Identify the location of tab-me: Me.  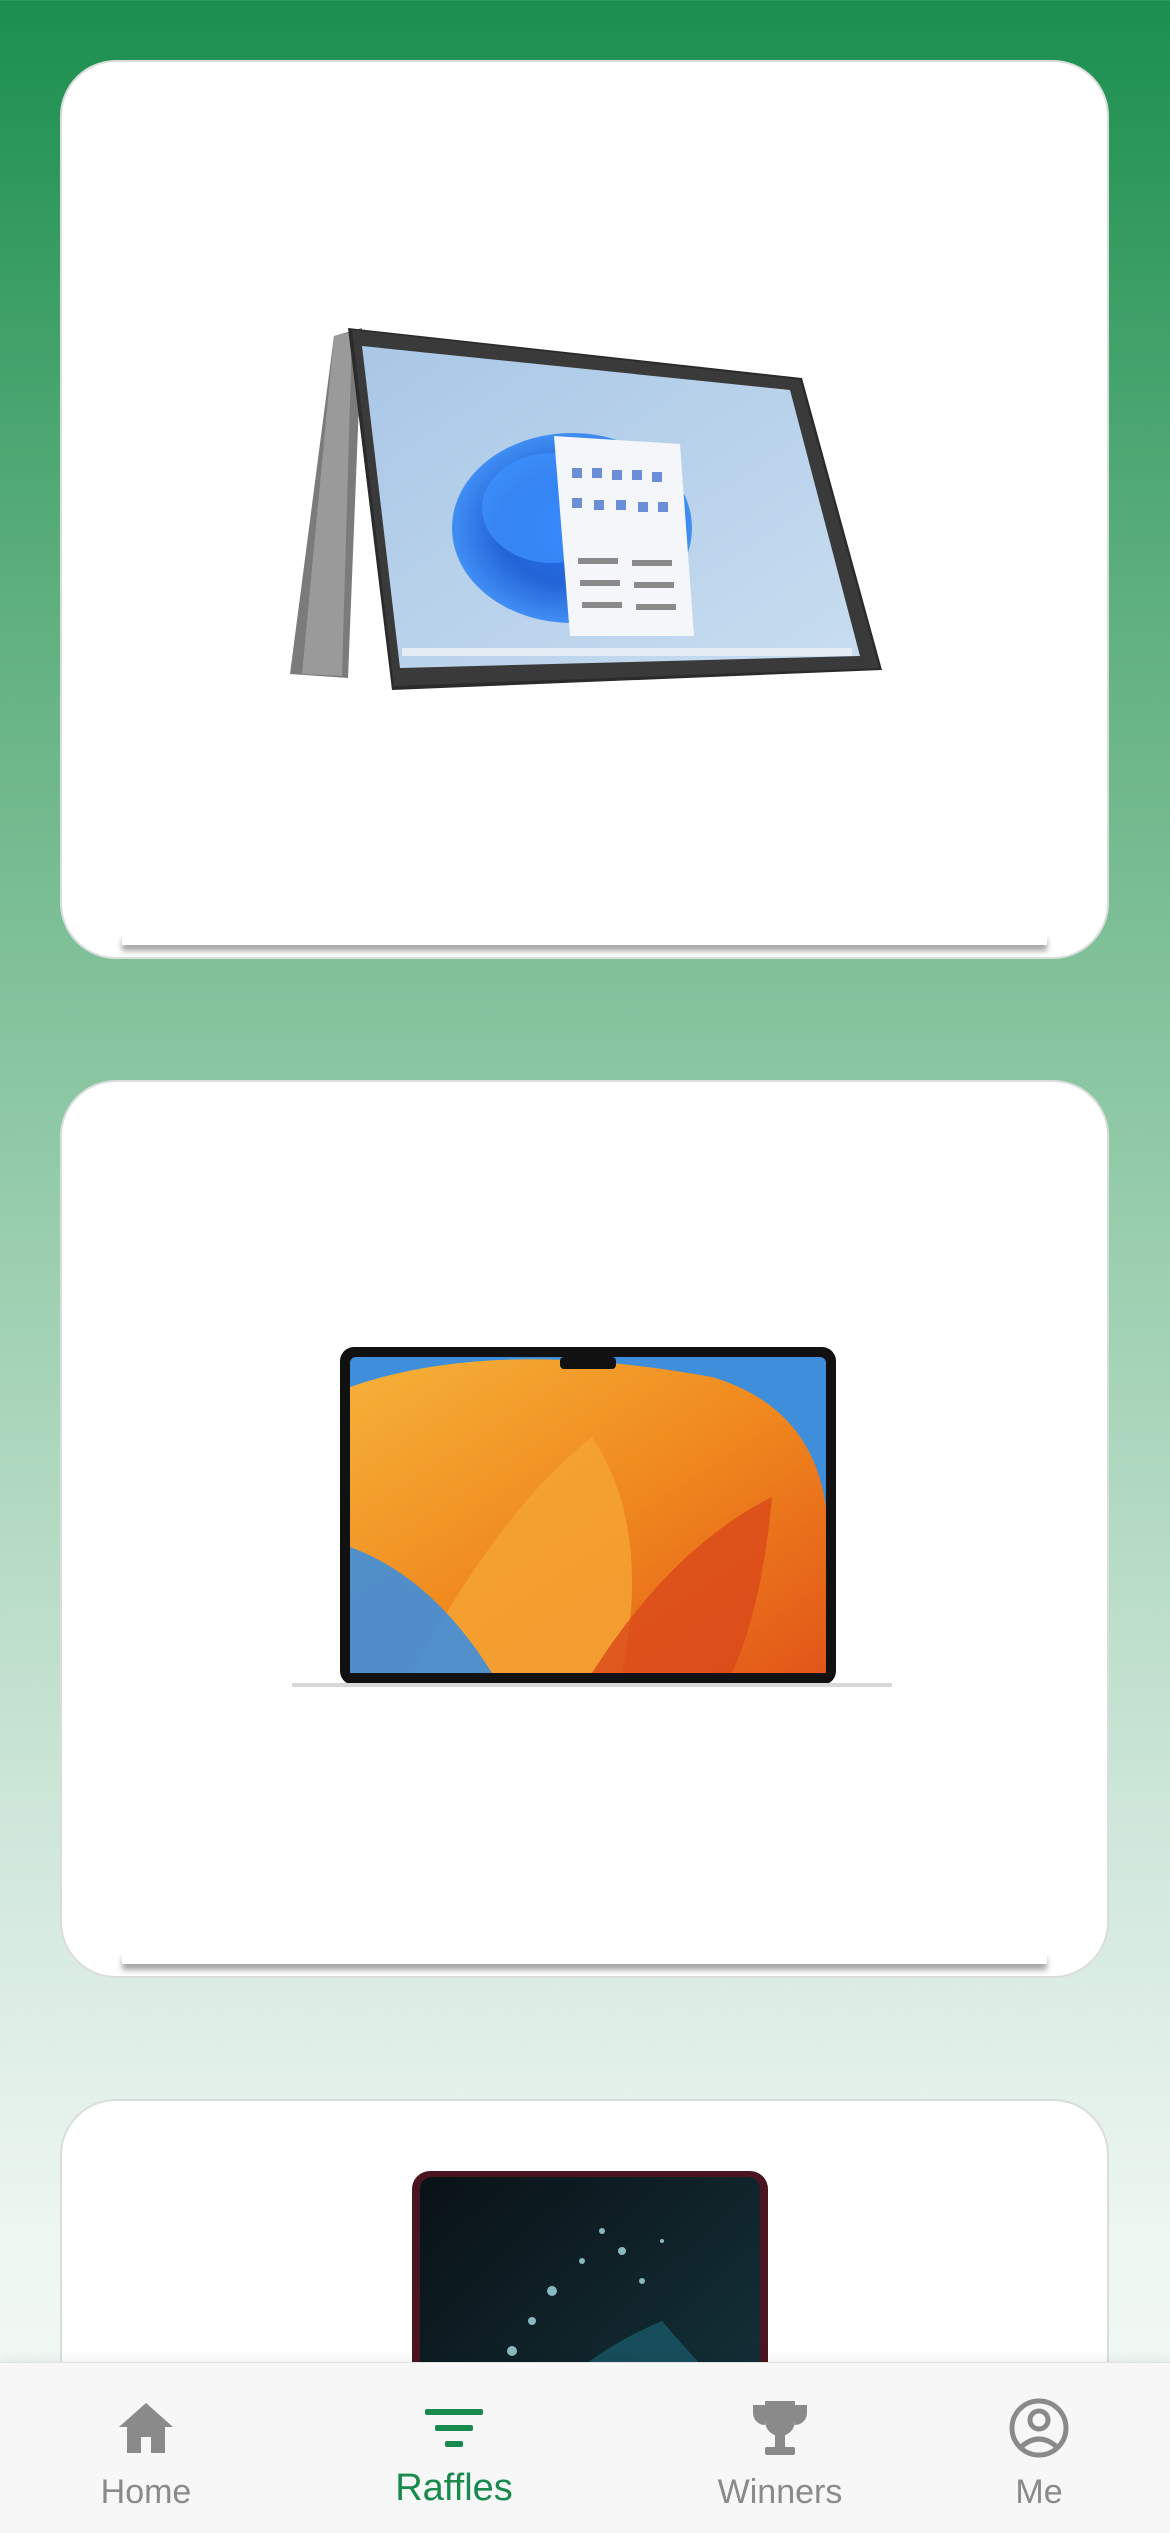
(1031, 2448).